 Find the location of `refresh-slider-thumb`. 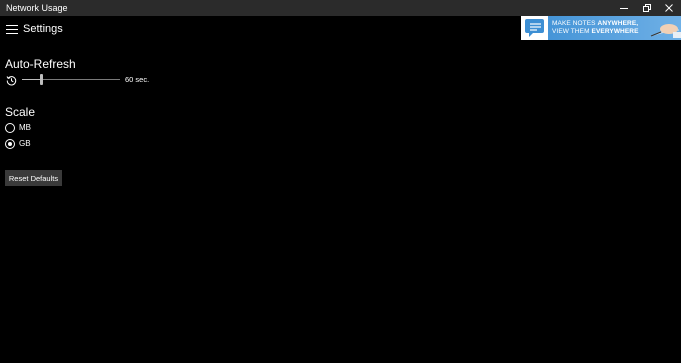

refresh-slider-thumb is located at coordinates (42, 79).